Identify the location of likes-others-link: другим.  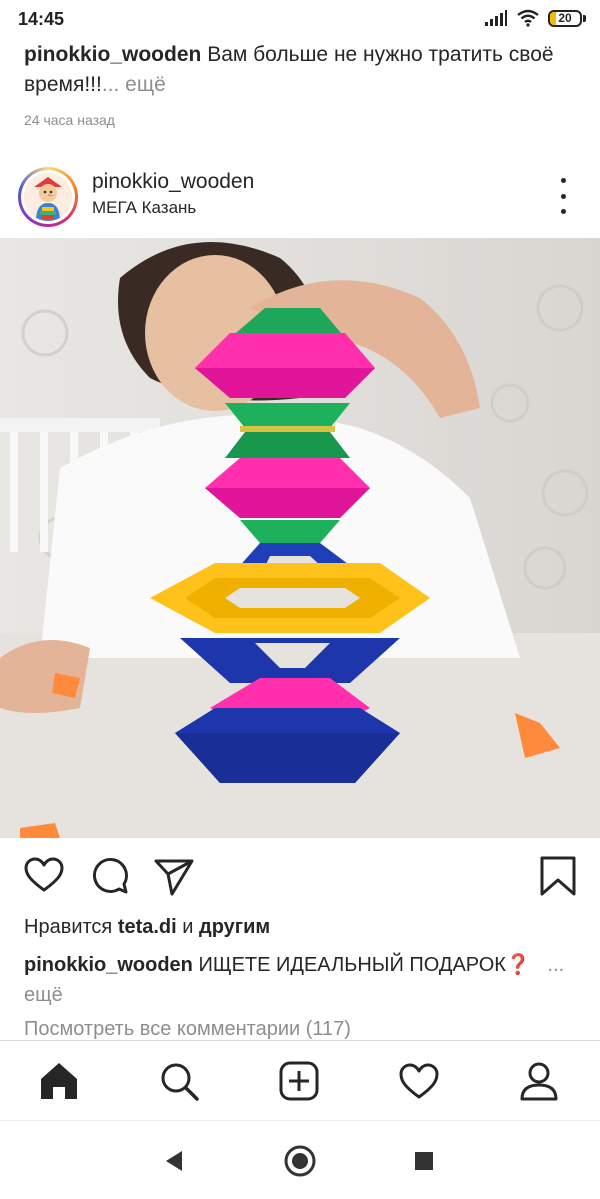
(234, 927).